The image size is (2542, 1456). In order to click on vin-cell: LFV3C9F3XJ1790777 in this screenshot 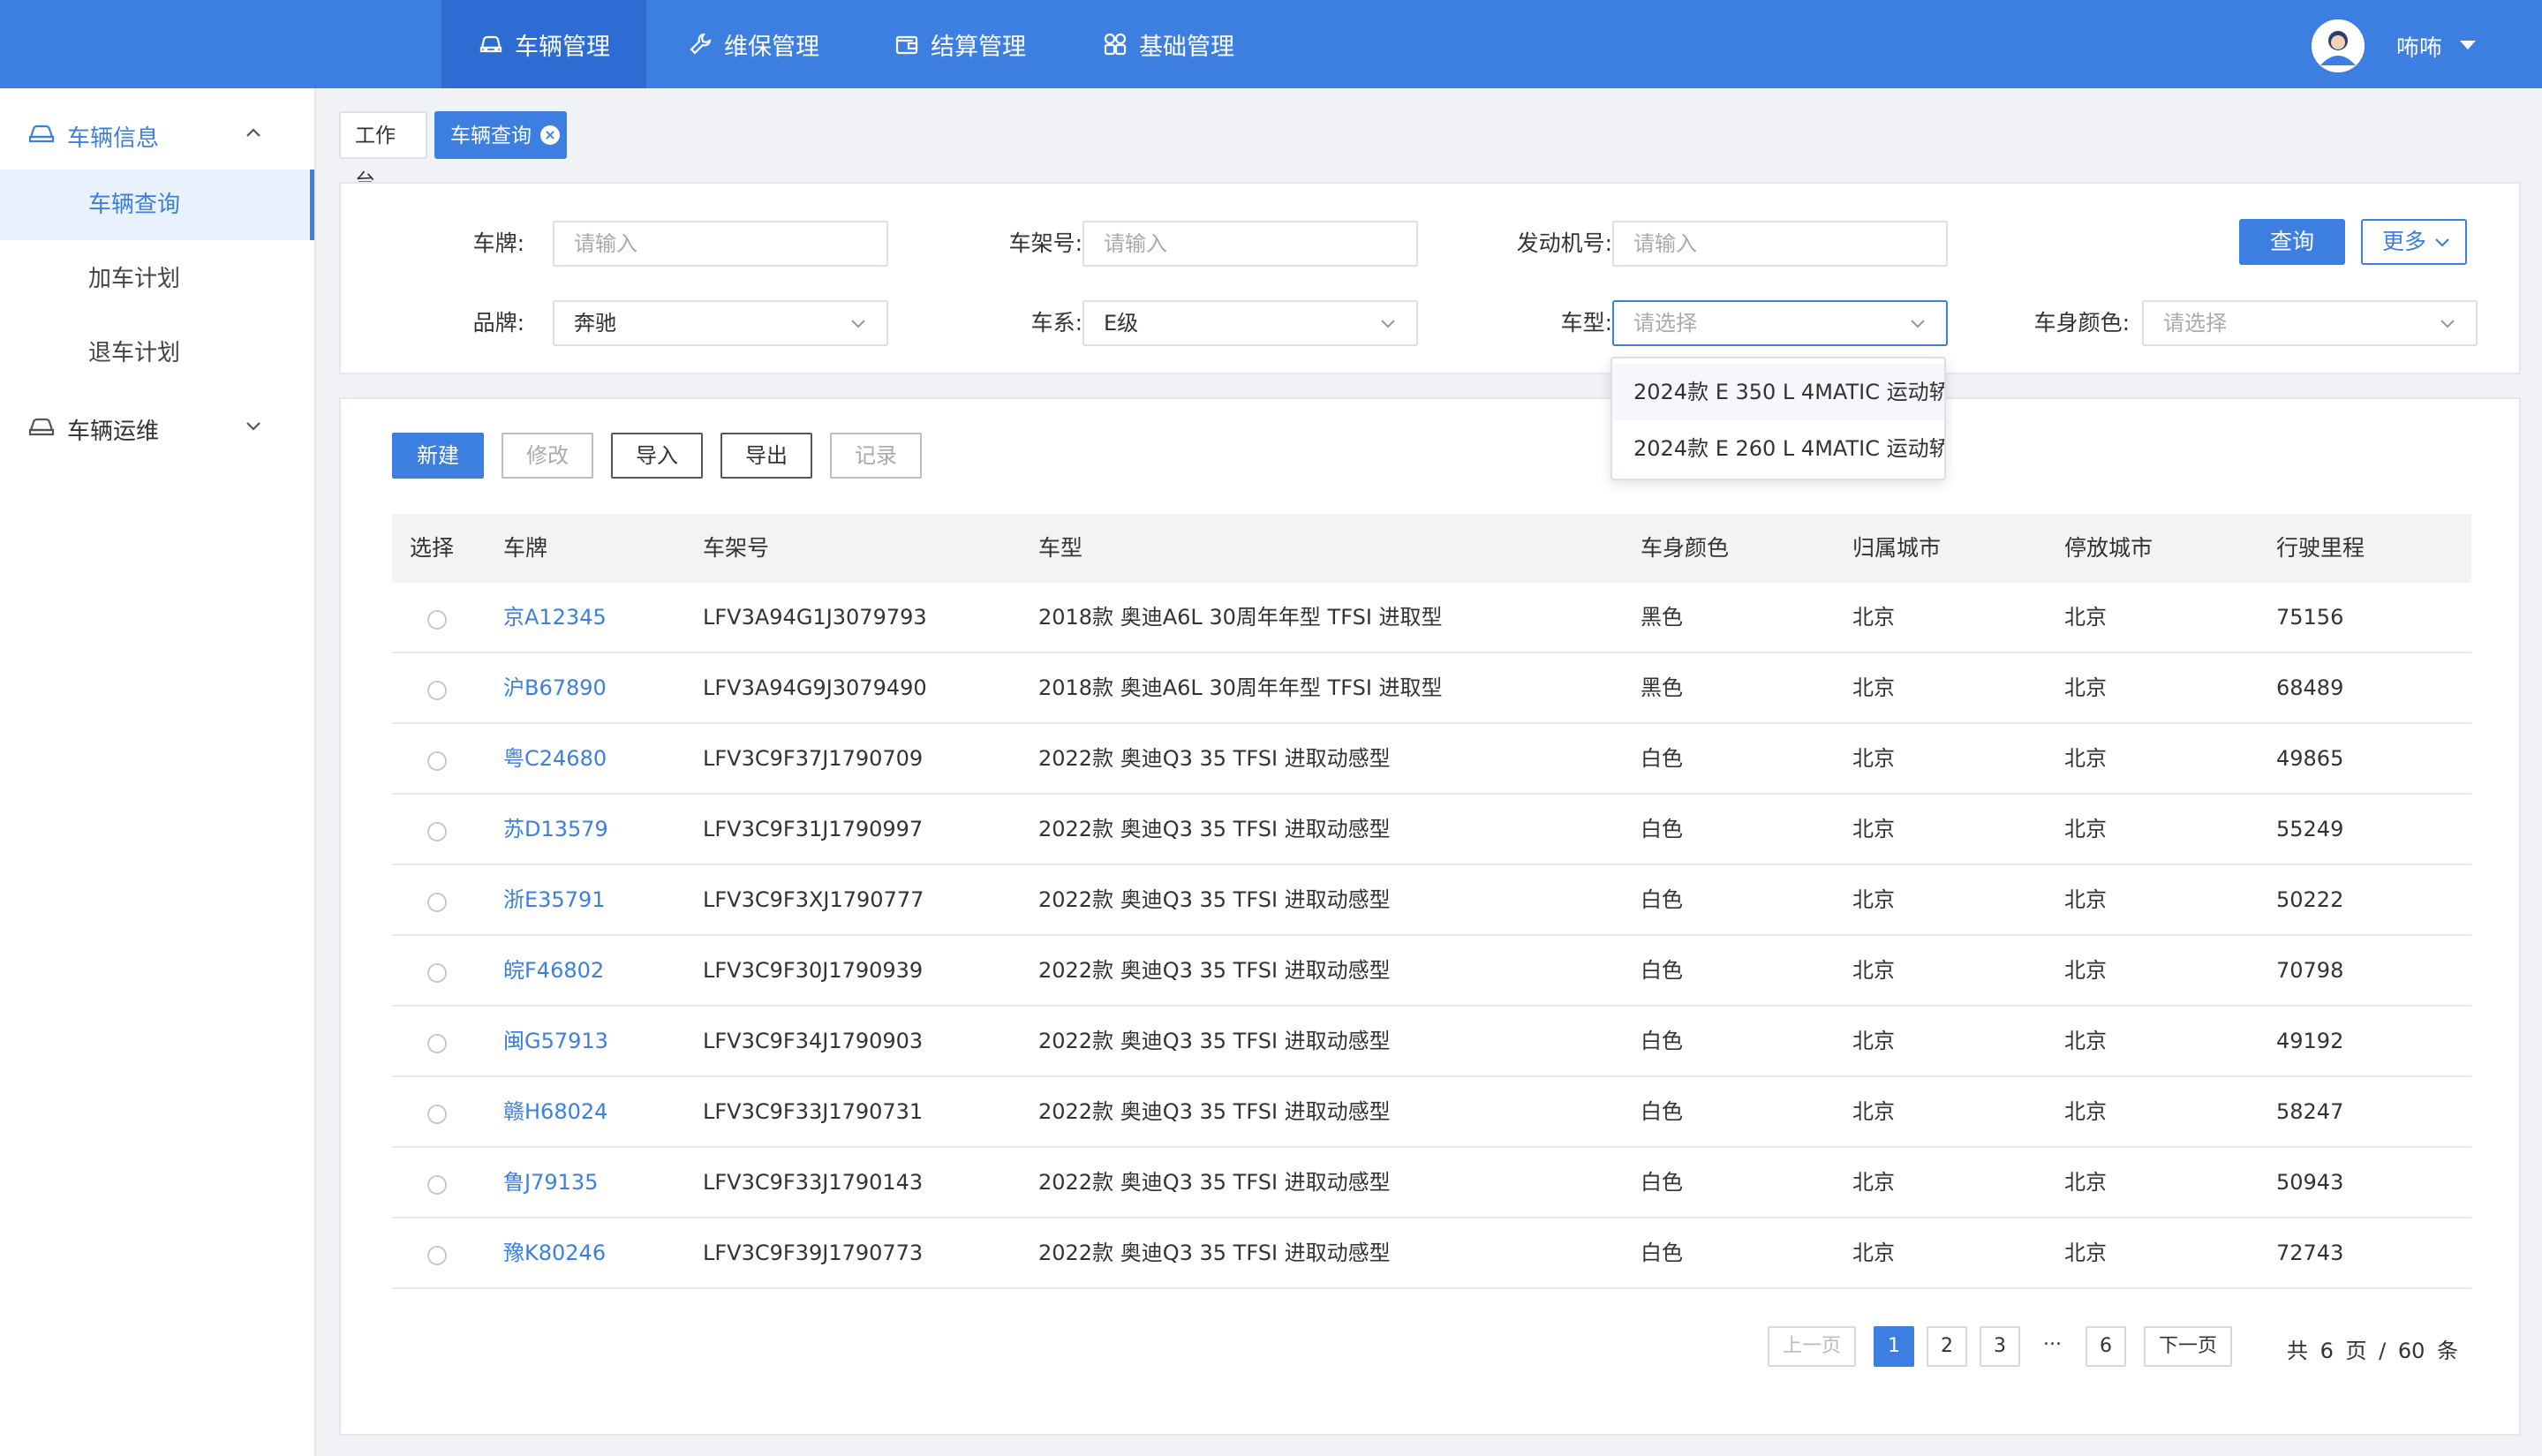, I will do `click(813, 899)`.